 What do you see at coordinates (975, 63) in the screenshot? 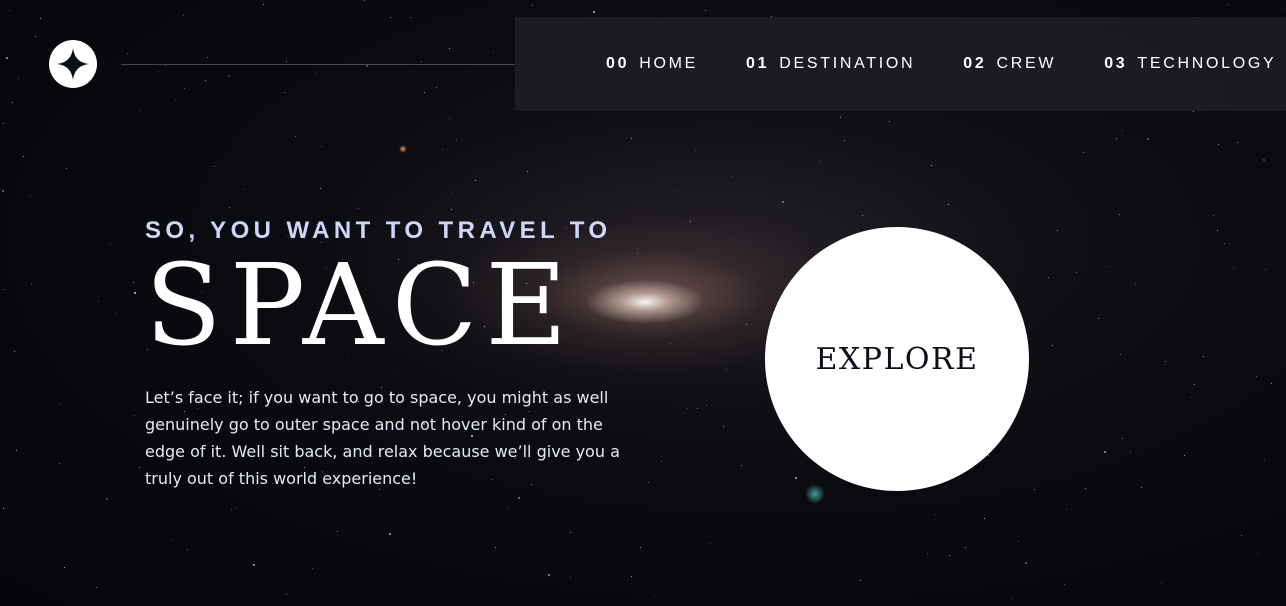
I see `nav-number: 02` at bounding box center [975, 63].